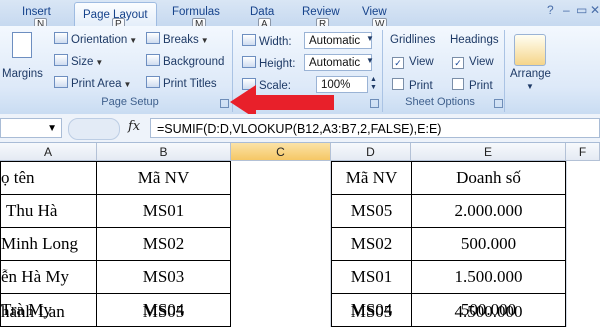 This screenshot has width=600, height=327. Describe the element at coordinates (488, 311) in the screenshot. I see `table-cell: 4.500.000` at that location.